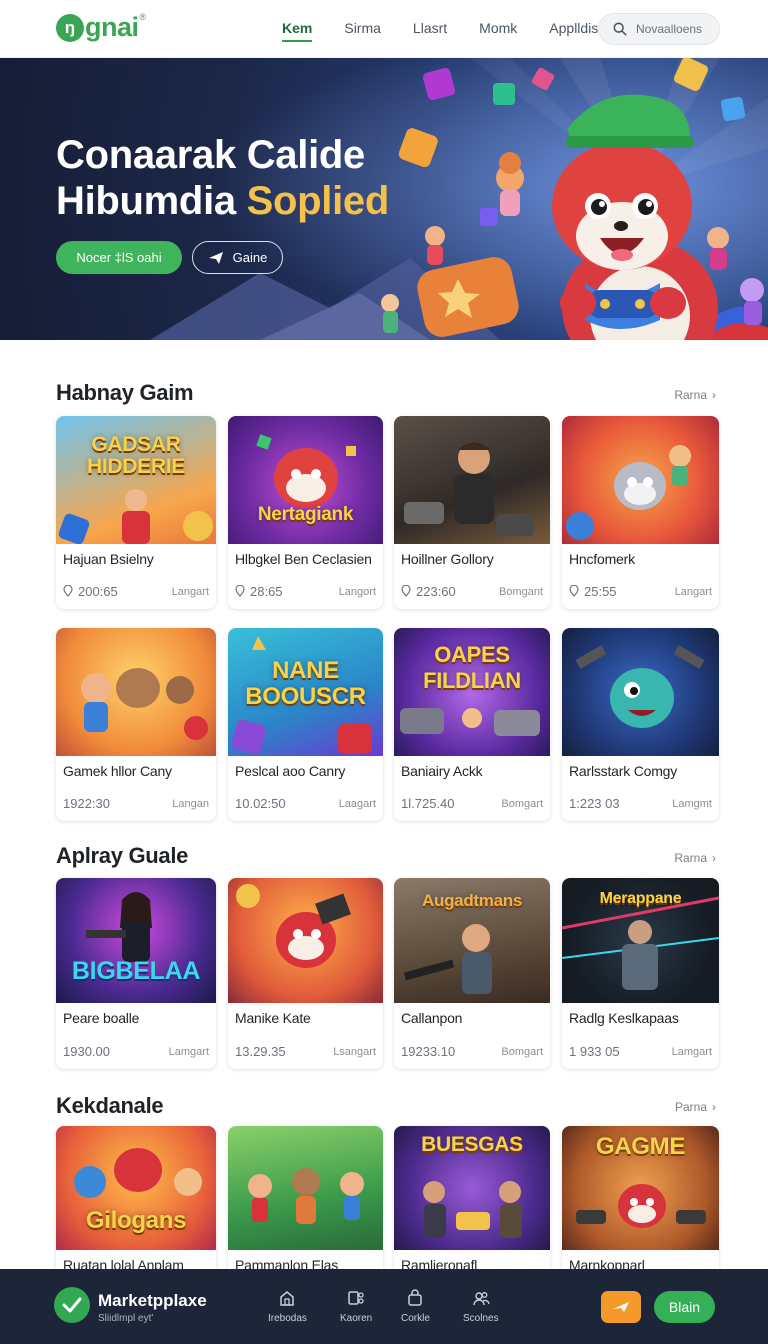 The image size is (768, 1344). I want to click on game-card: BIGBELAA Peare boalle 1930.00 Lamgart, so click(136, 973).